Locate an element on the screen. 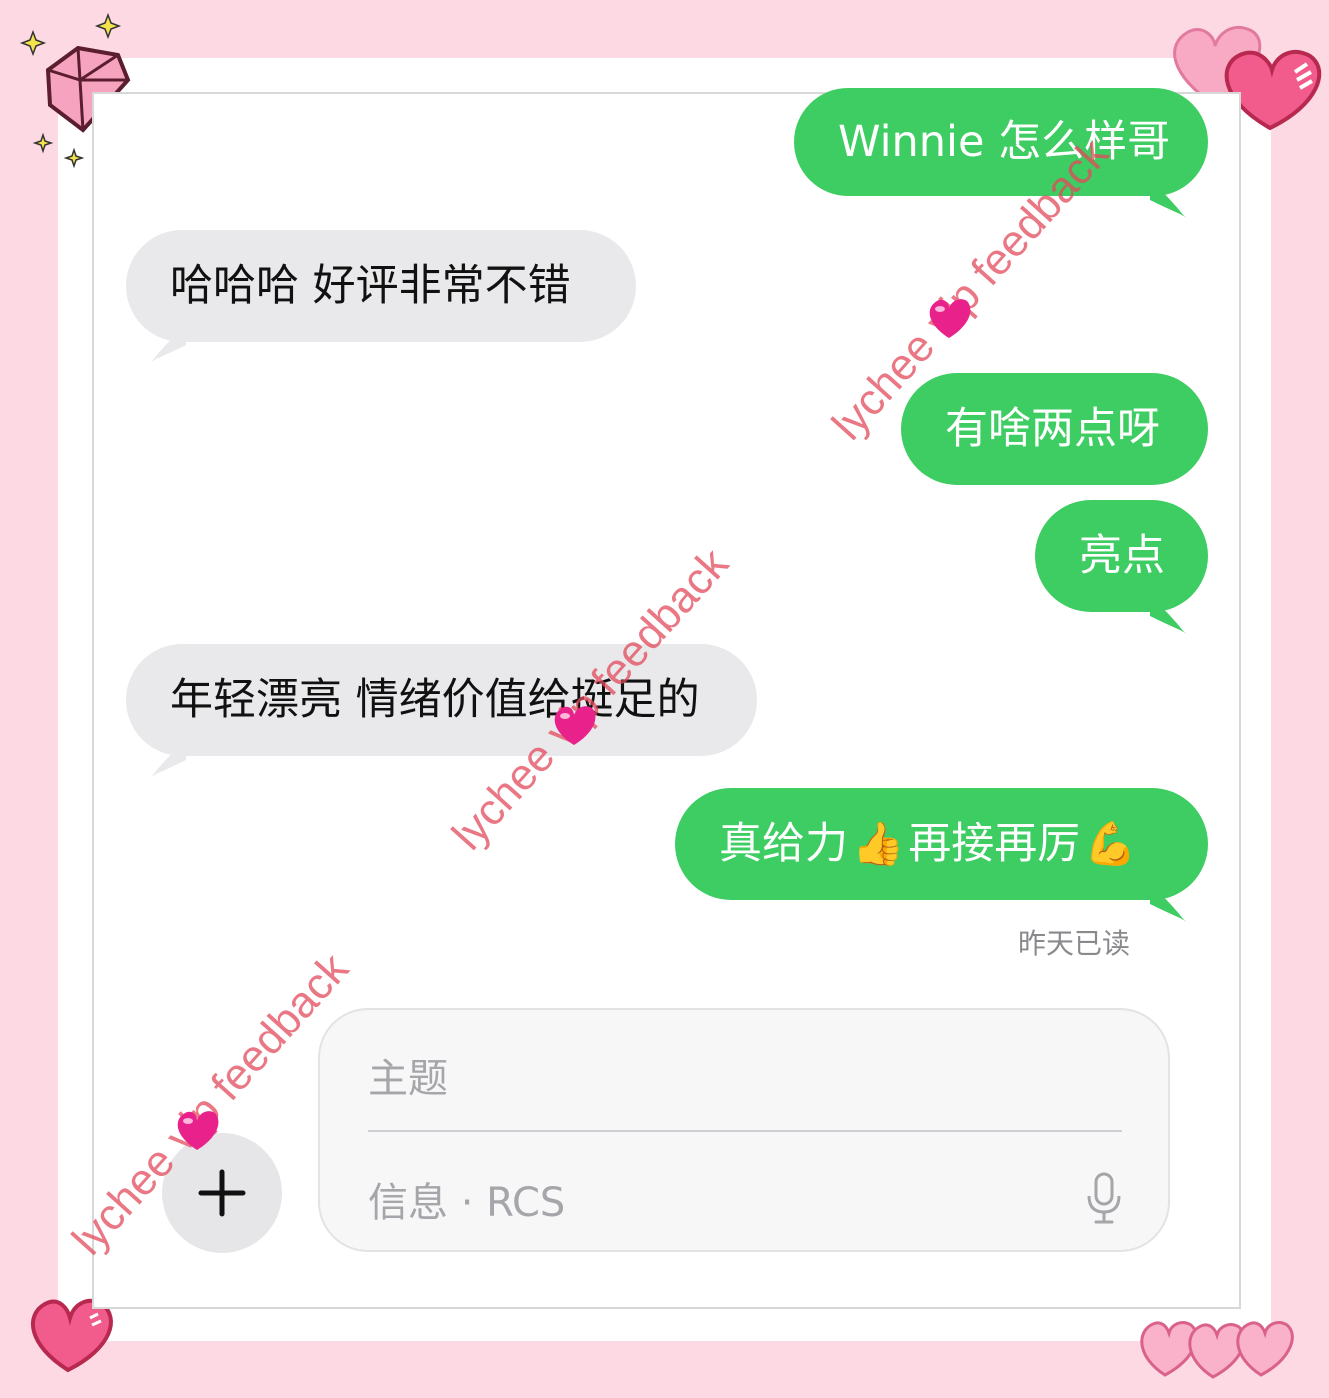  message-text-part: 再接再厉 is located at coordinates (994, 843).